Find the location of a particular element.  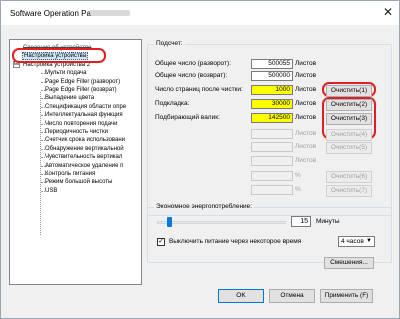

counter-value: 500000 is located at coordinates (272, 76).